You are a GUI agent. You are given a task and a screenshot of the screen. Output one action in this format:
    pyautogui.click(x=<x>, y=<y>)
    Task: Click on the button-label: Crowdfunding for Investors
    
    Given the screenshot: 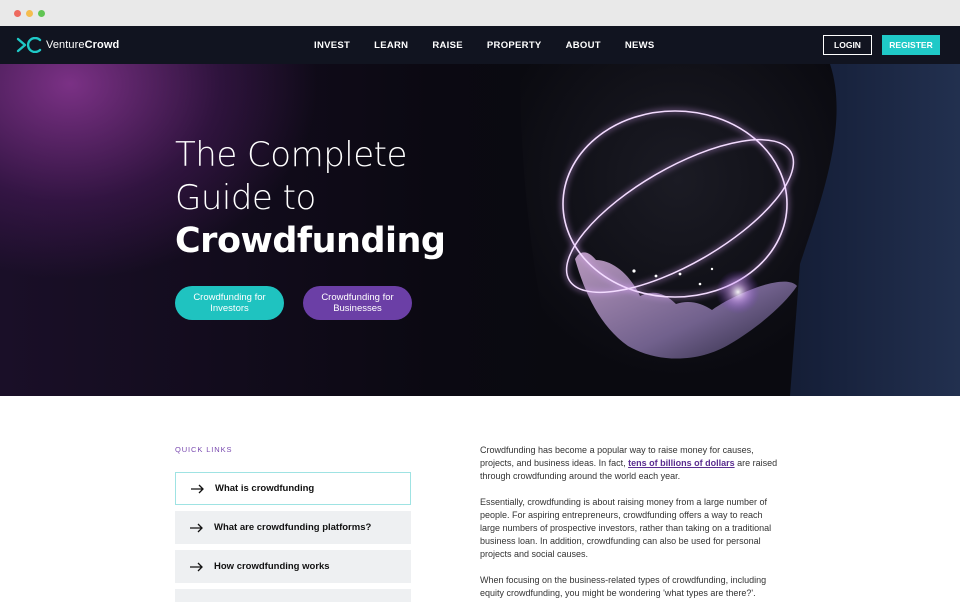 What is the action you would take?
    pyautogui.click(x=229, y=303)
    